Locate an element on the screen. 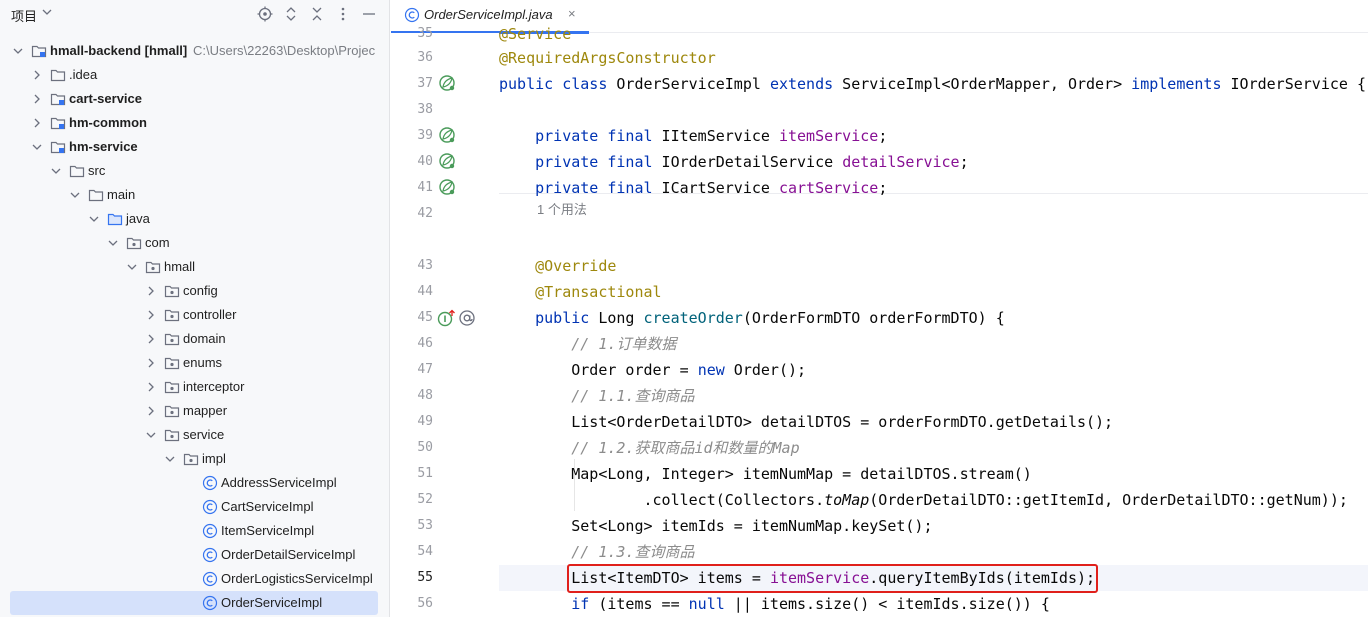  code-token: ; is located at coordinates (883, 136).